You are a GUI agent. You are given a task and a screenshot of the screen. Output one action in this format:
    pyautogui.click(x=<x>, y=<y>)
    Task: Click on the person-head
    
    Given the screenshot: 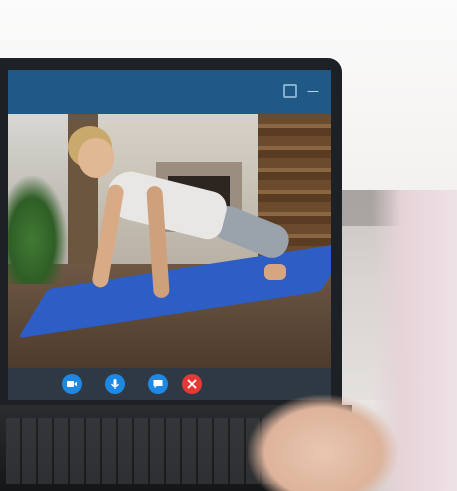 What is the action you would take?
    pyautogui.click(x=96, y=158)
    